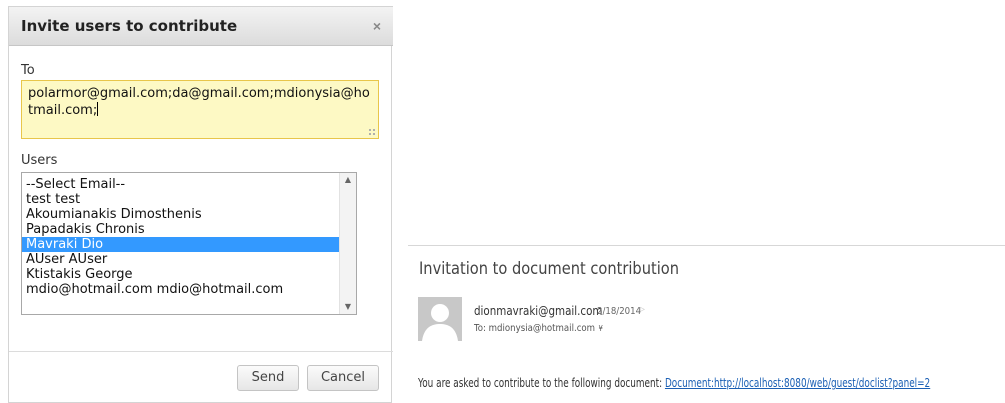 Image resolution: width=1005 pixels, height=403 pixels. What do you see at coordinates (372, 132) in the screenshot?
I see `resize-grip-icon` at bounding box center [372, 132].